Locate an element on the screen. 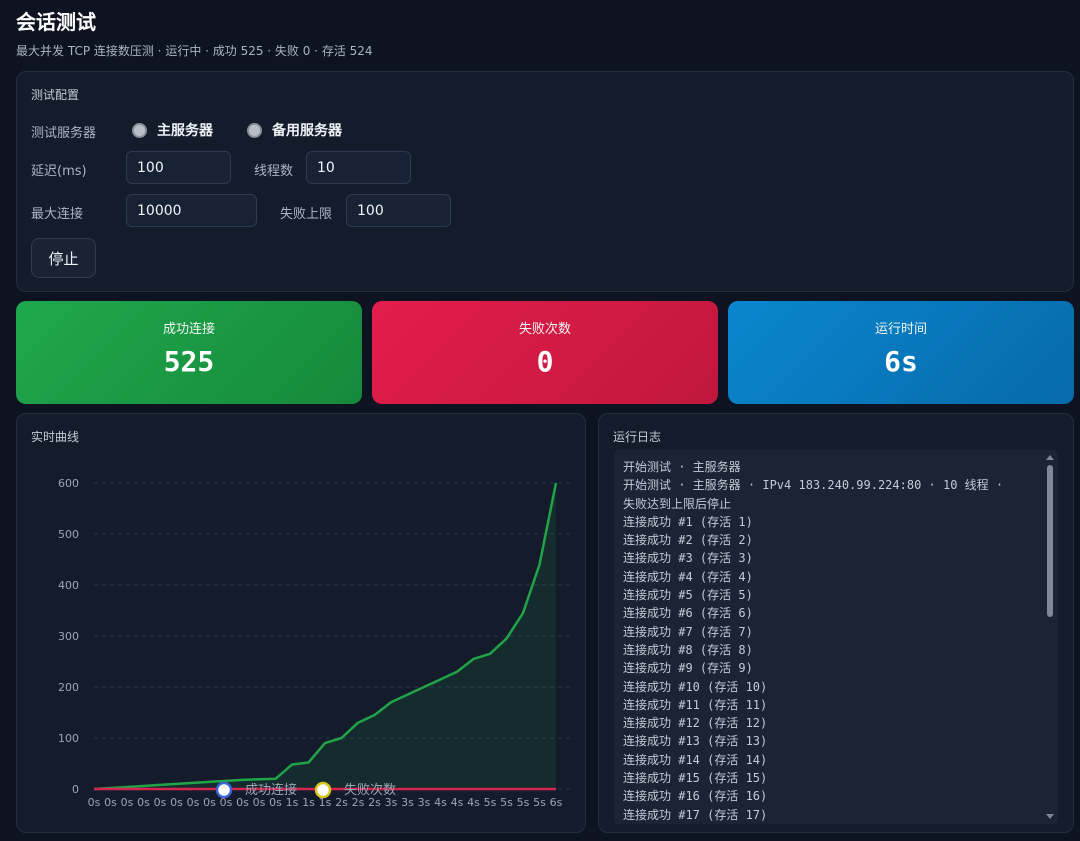  log-line: 连接成功 #1 (存活 1) is located at coordinates (688, 521).